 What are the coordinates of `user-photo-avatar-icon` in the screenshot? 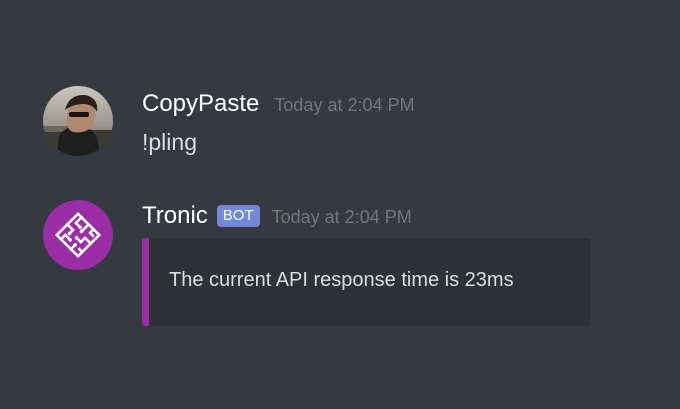 It's located at (78, 121).